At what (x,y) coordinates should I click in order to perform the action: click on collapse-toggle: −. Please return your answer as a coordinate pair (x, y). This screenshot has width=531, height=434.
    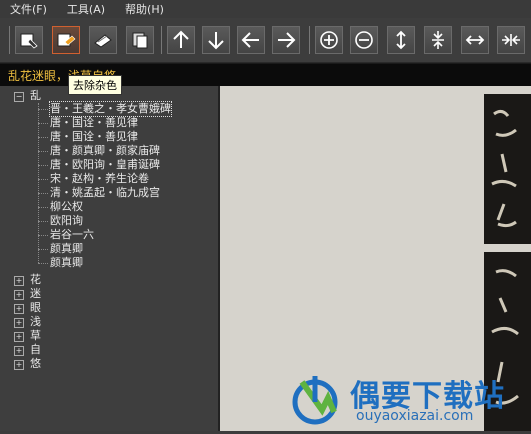
    Looking at the image, I should click on (19, 97).